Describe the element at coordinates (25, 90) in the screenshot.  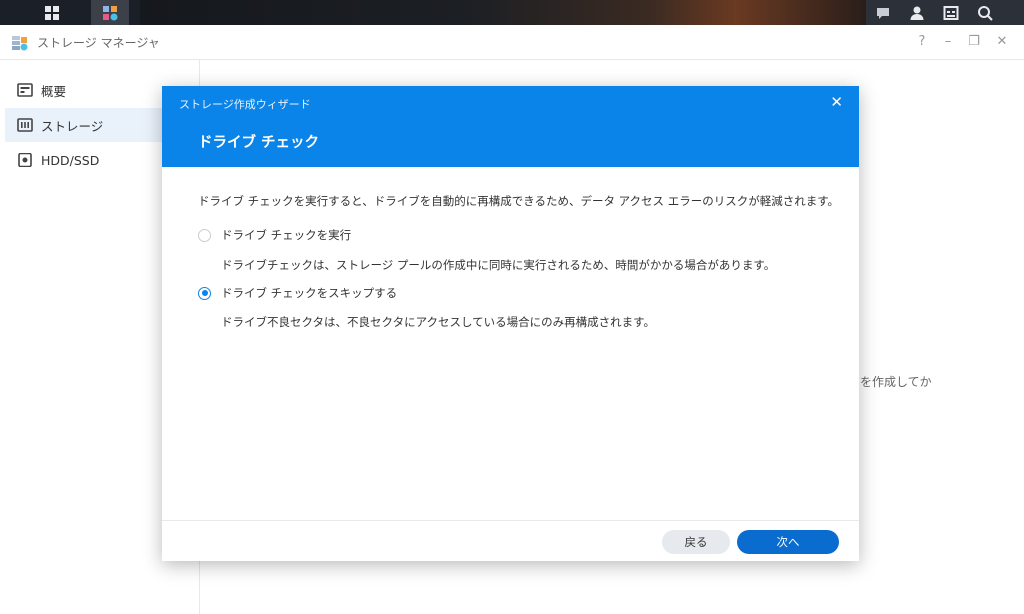
I see `overview-icon` at that location.